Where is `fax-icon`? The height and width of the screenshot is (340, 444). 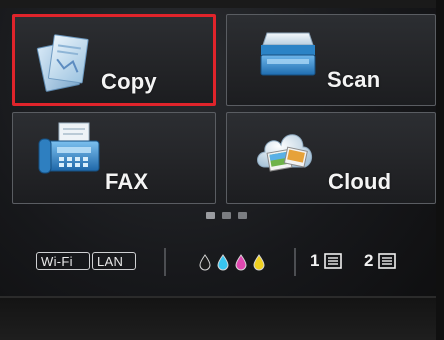 fax-icon is located at coordinates (70, 152).